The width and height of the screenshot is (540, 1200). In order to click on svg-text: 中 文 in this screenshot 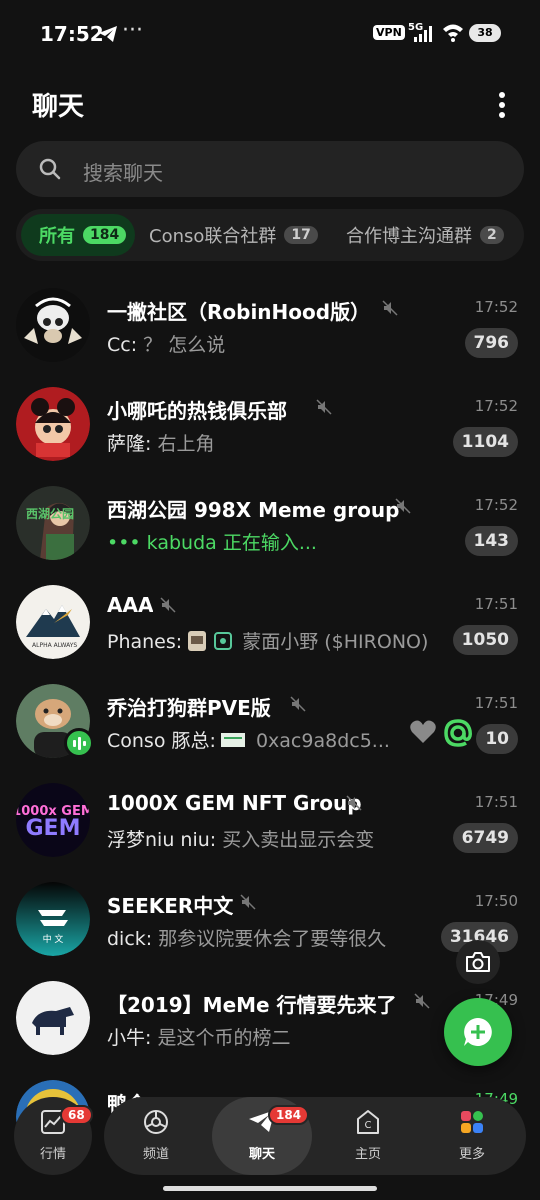, I will do `click(53, 939)`.